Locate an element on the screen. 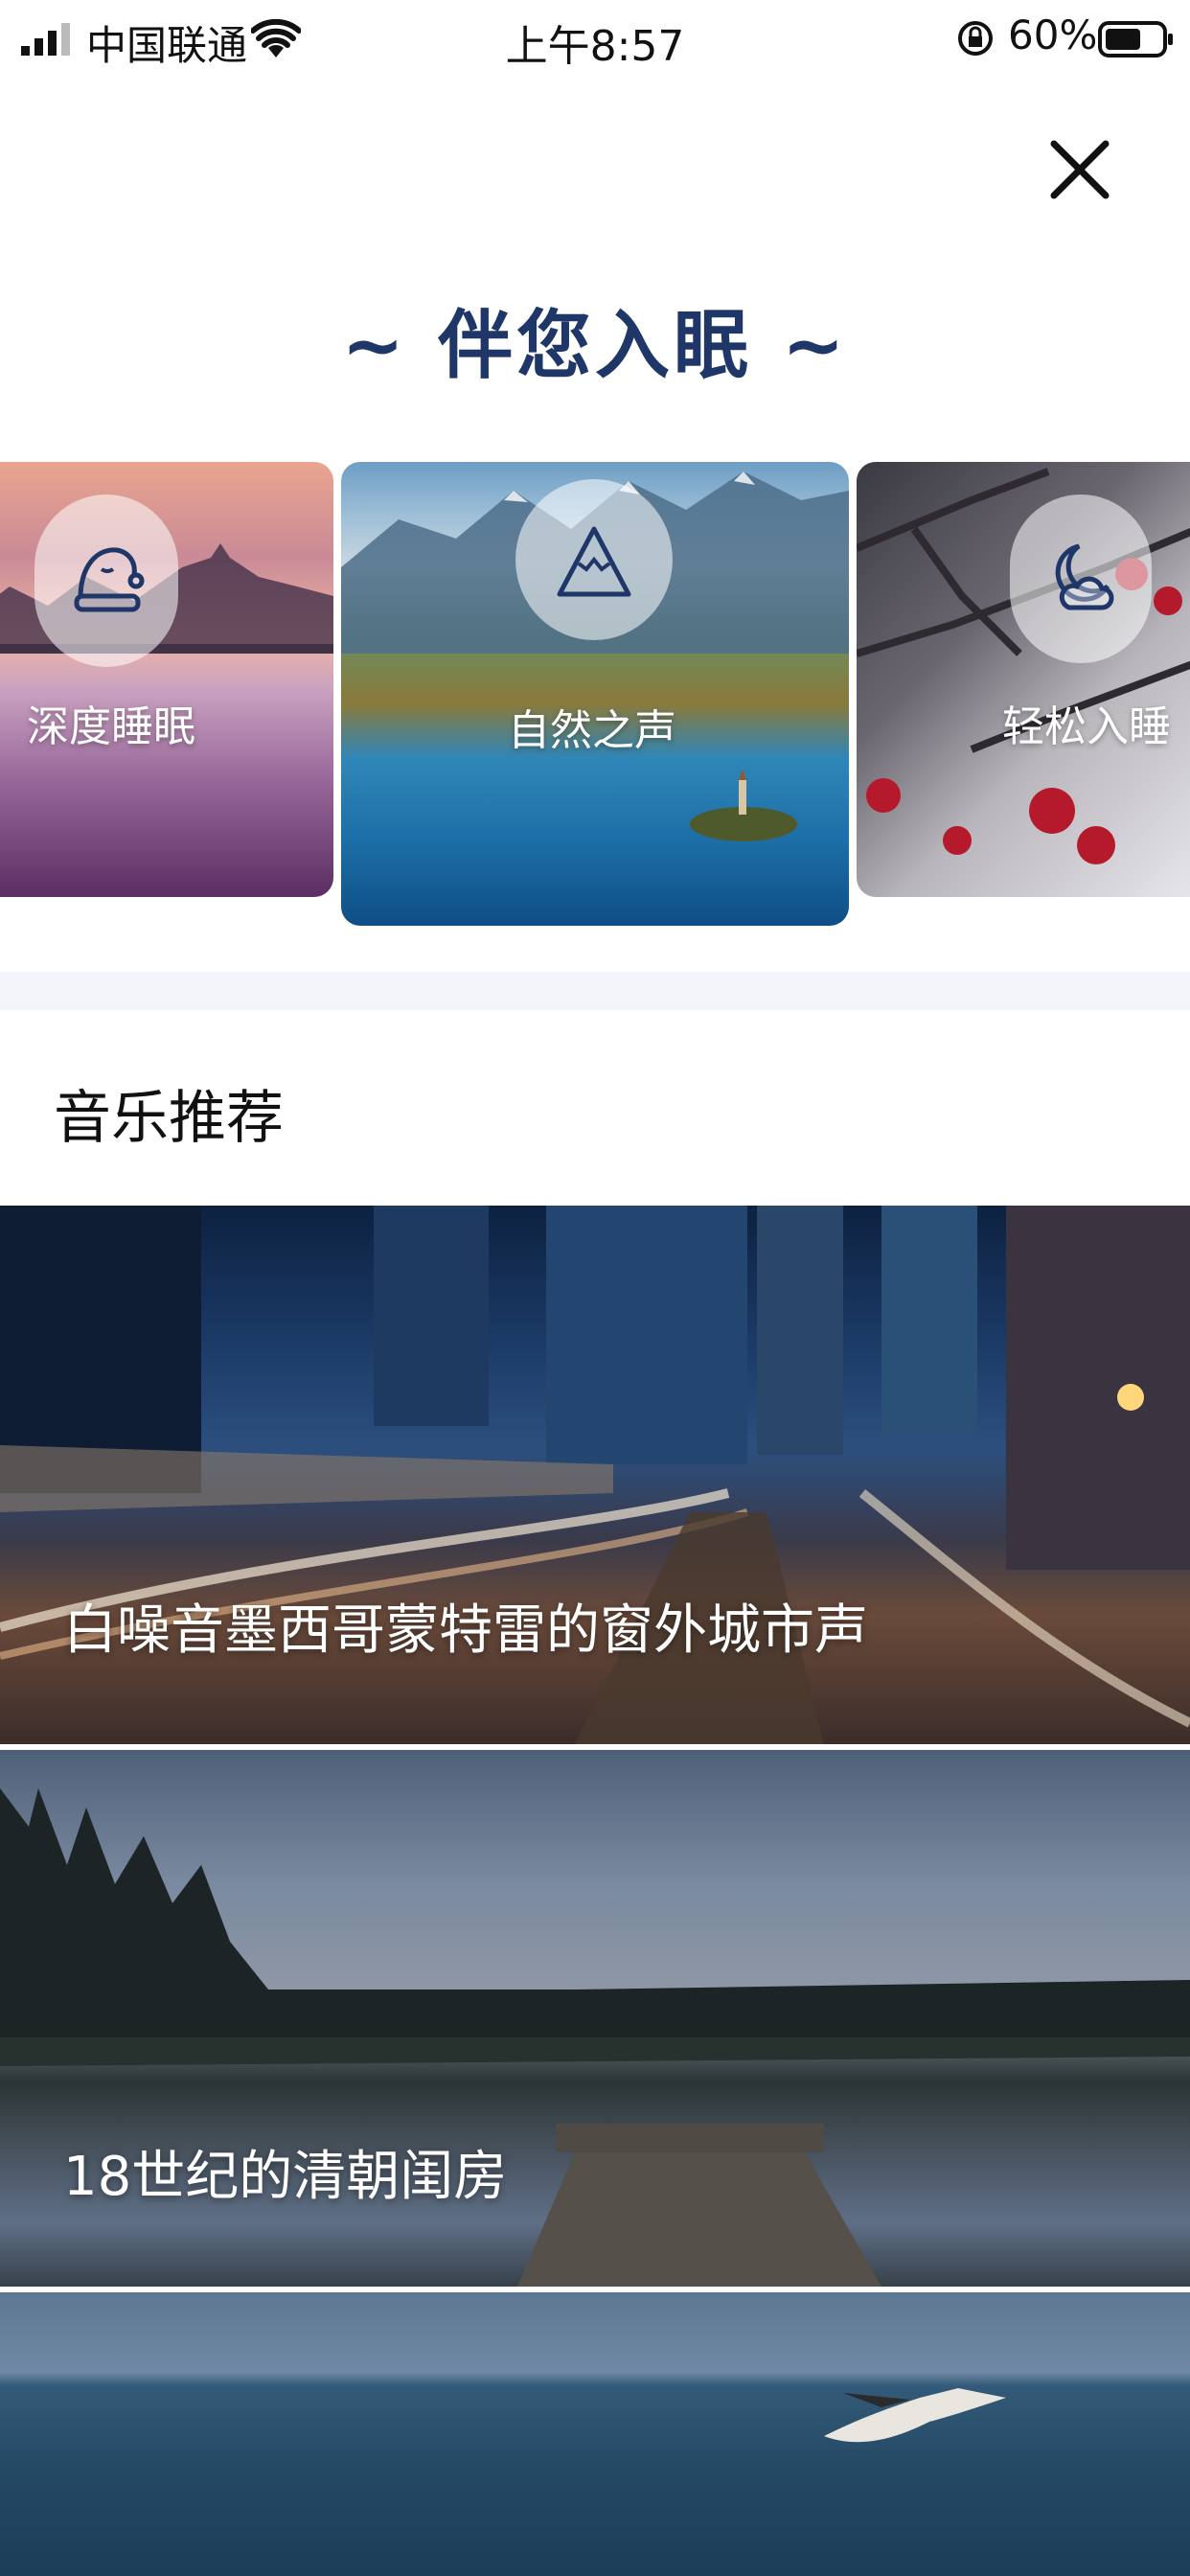  category-label: 深度睡眠 is located at coordinates (111, 726).